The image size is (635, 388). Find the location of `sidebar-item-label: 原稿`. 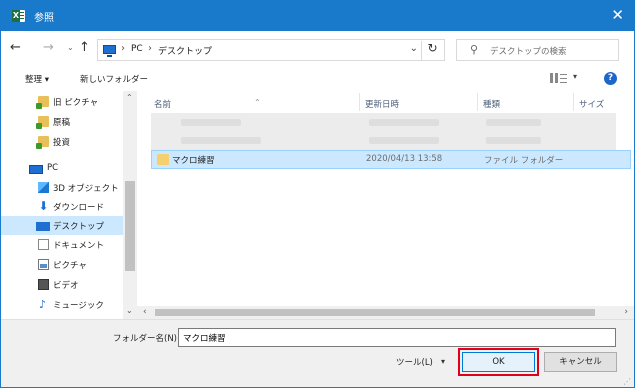

sidebar-item-label: 原稿 is located at coordinates (62, 123).